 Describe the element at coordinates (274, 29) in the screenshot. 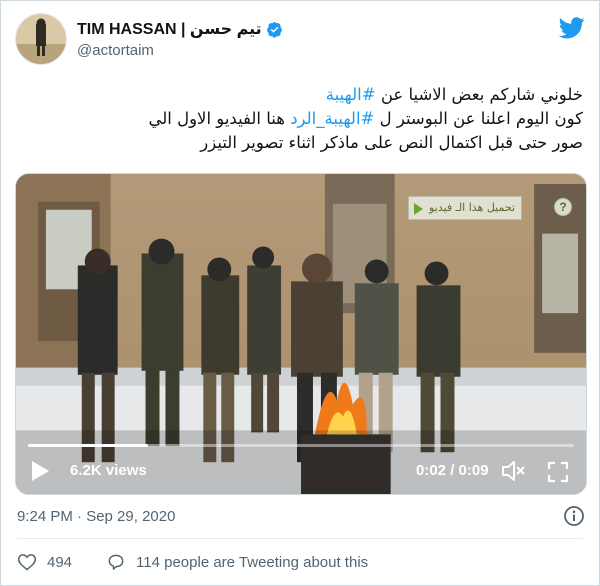

I see `verified-badge-icon` at that location.